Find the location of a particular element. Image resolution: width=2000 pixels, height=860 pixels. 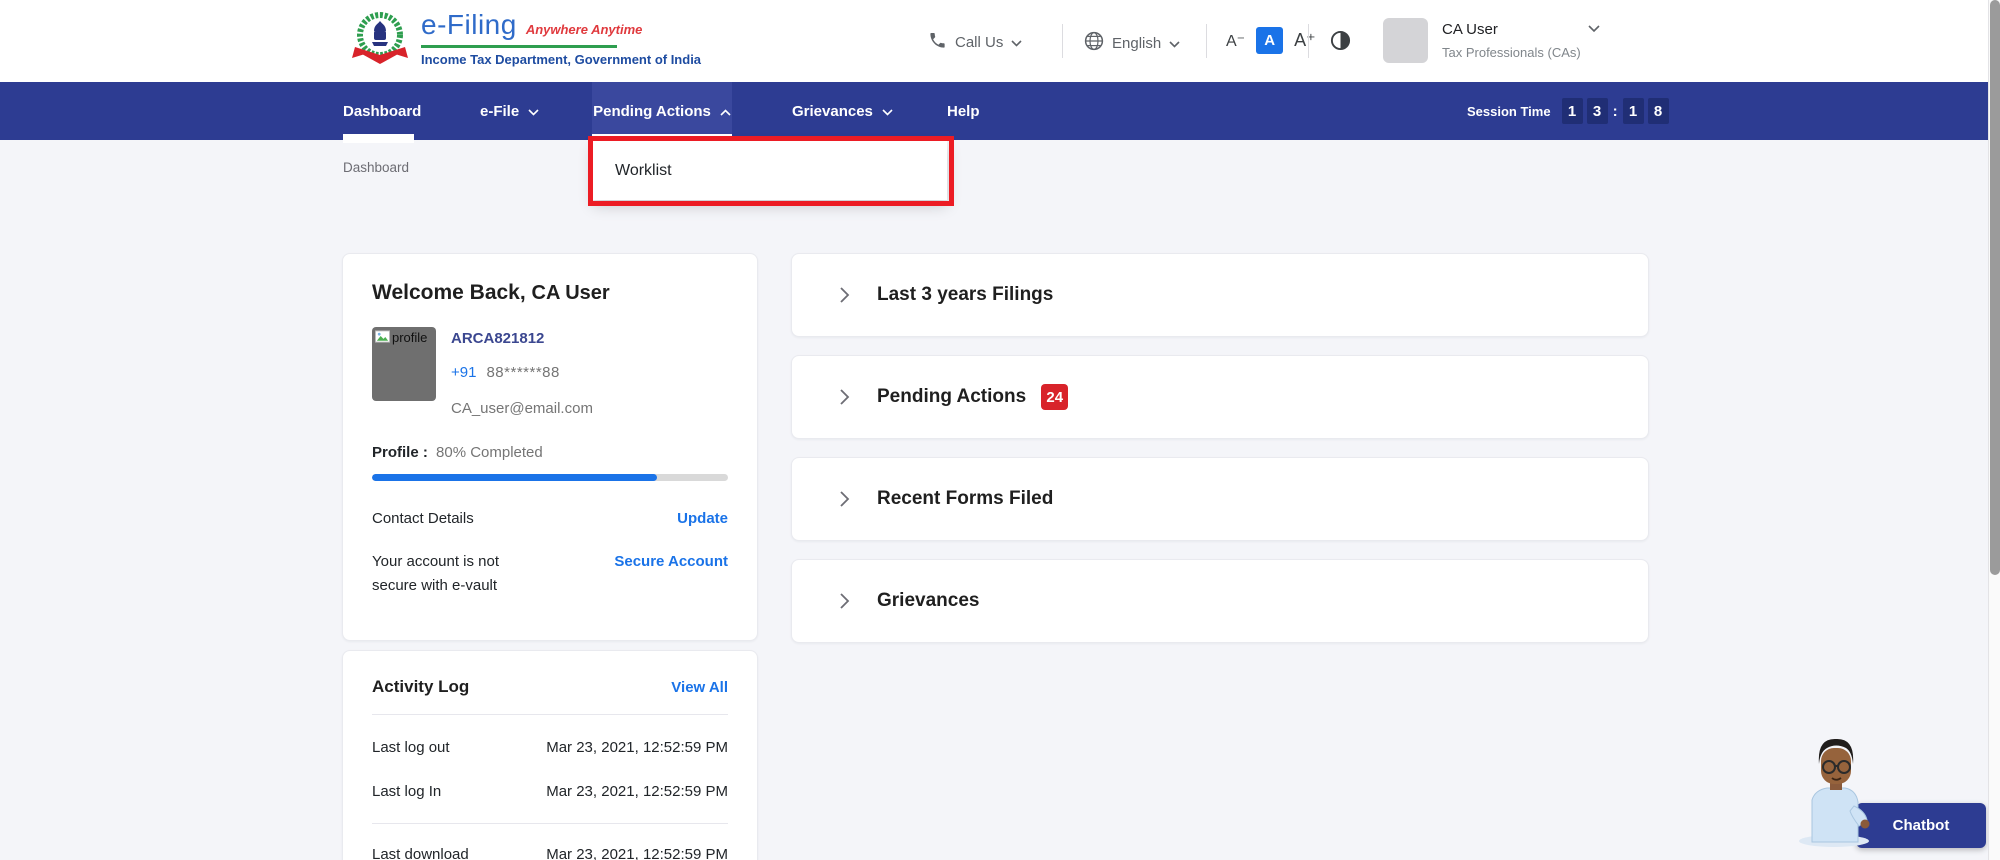

accordion-last-3-years-filings: Last 3 years Filings is located at coordinates (1220, 295).